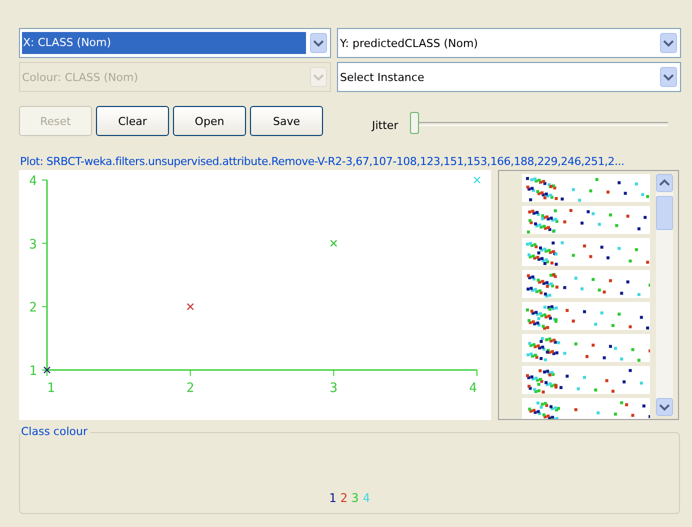  What do you see at coordinates (33, 308) in the screenshot?
I see `y-tick-label: 2` at bounding box center [33, 308].